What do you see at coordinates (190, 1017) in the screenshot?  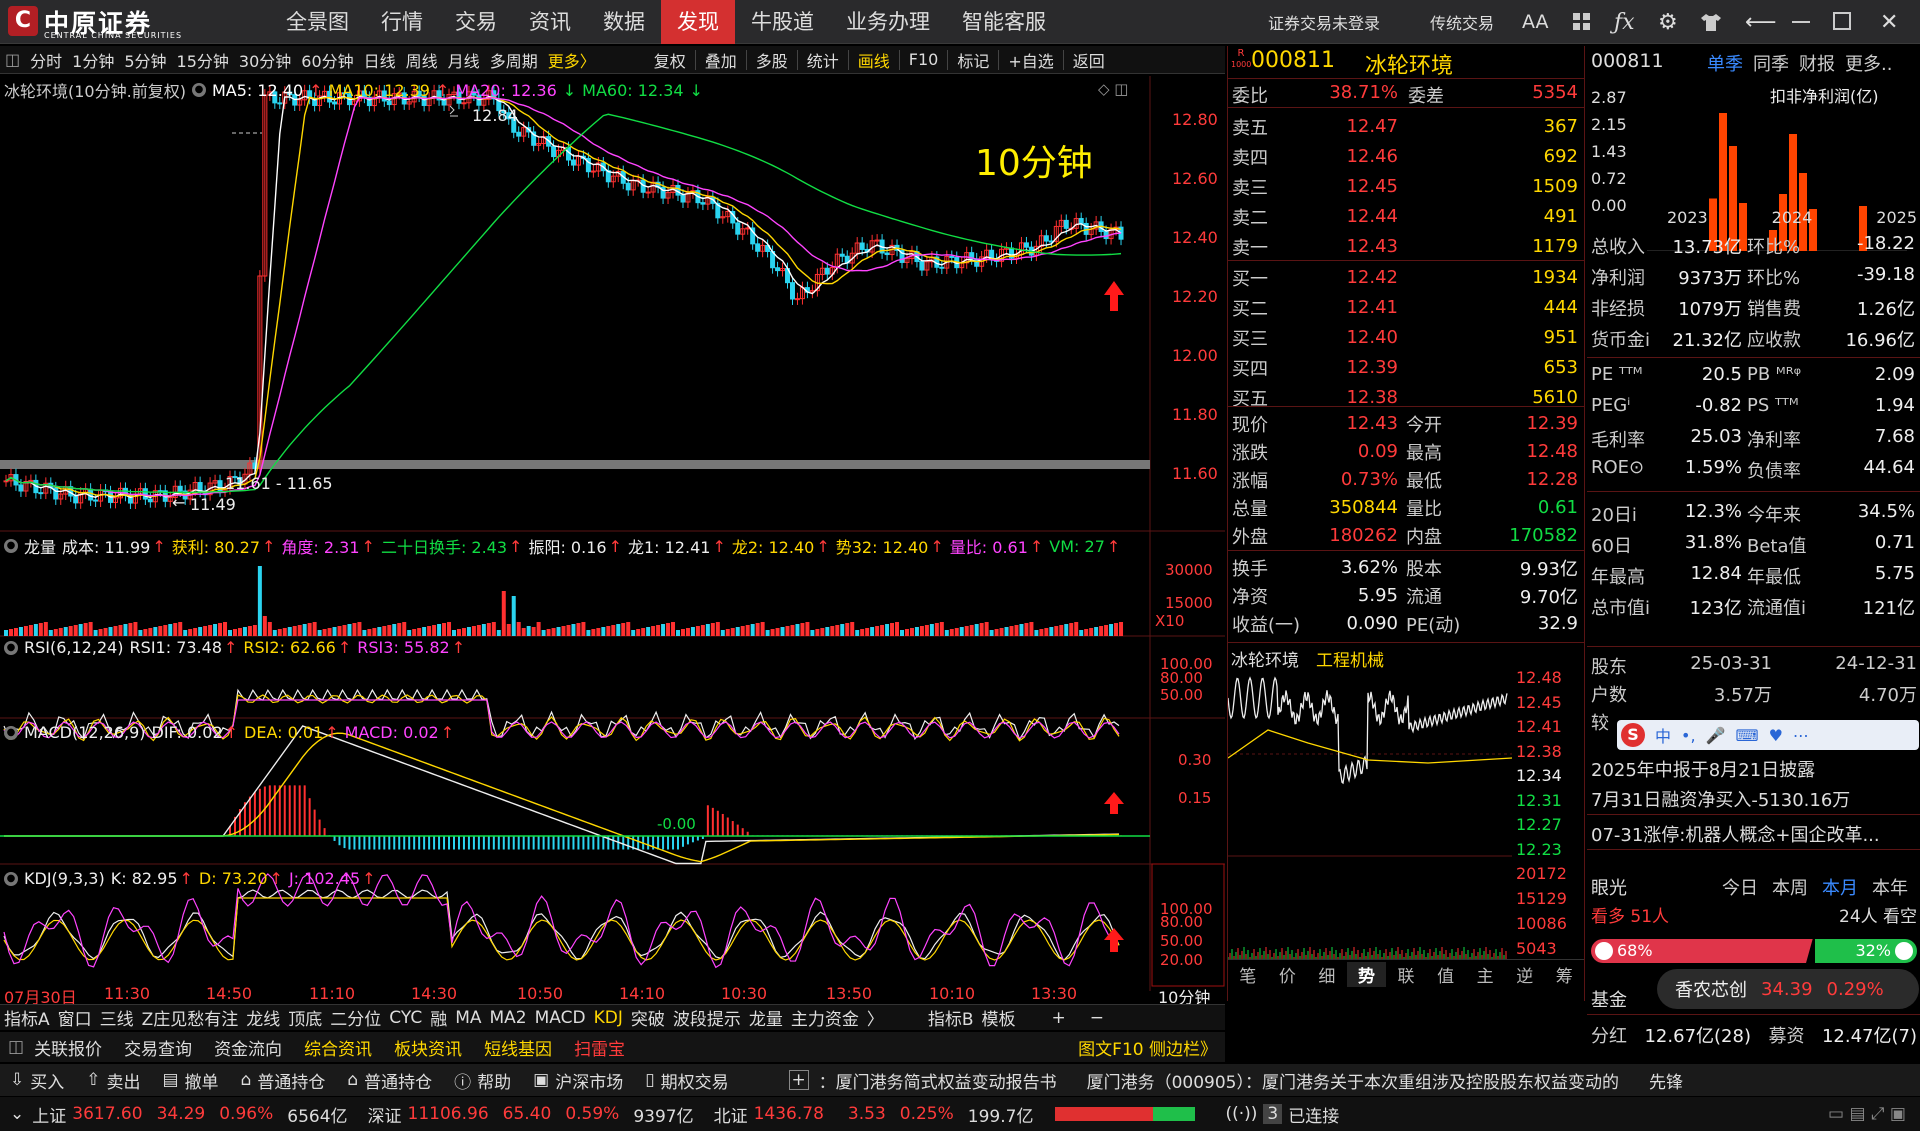 I see `indicator-tab: Z庄见愁有注` at bounding box center [190, 1017].